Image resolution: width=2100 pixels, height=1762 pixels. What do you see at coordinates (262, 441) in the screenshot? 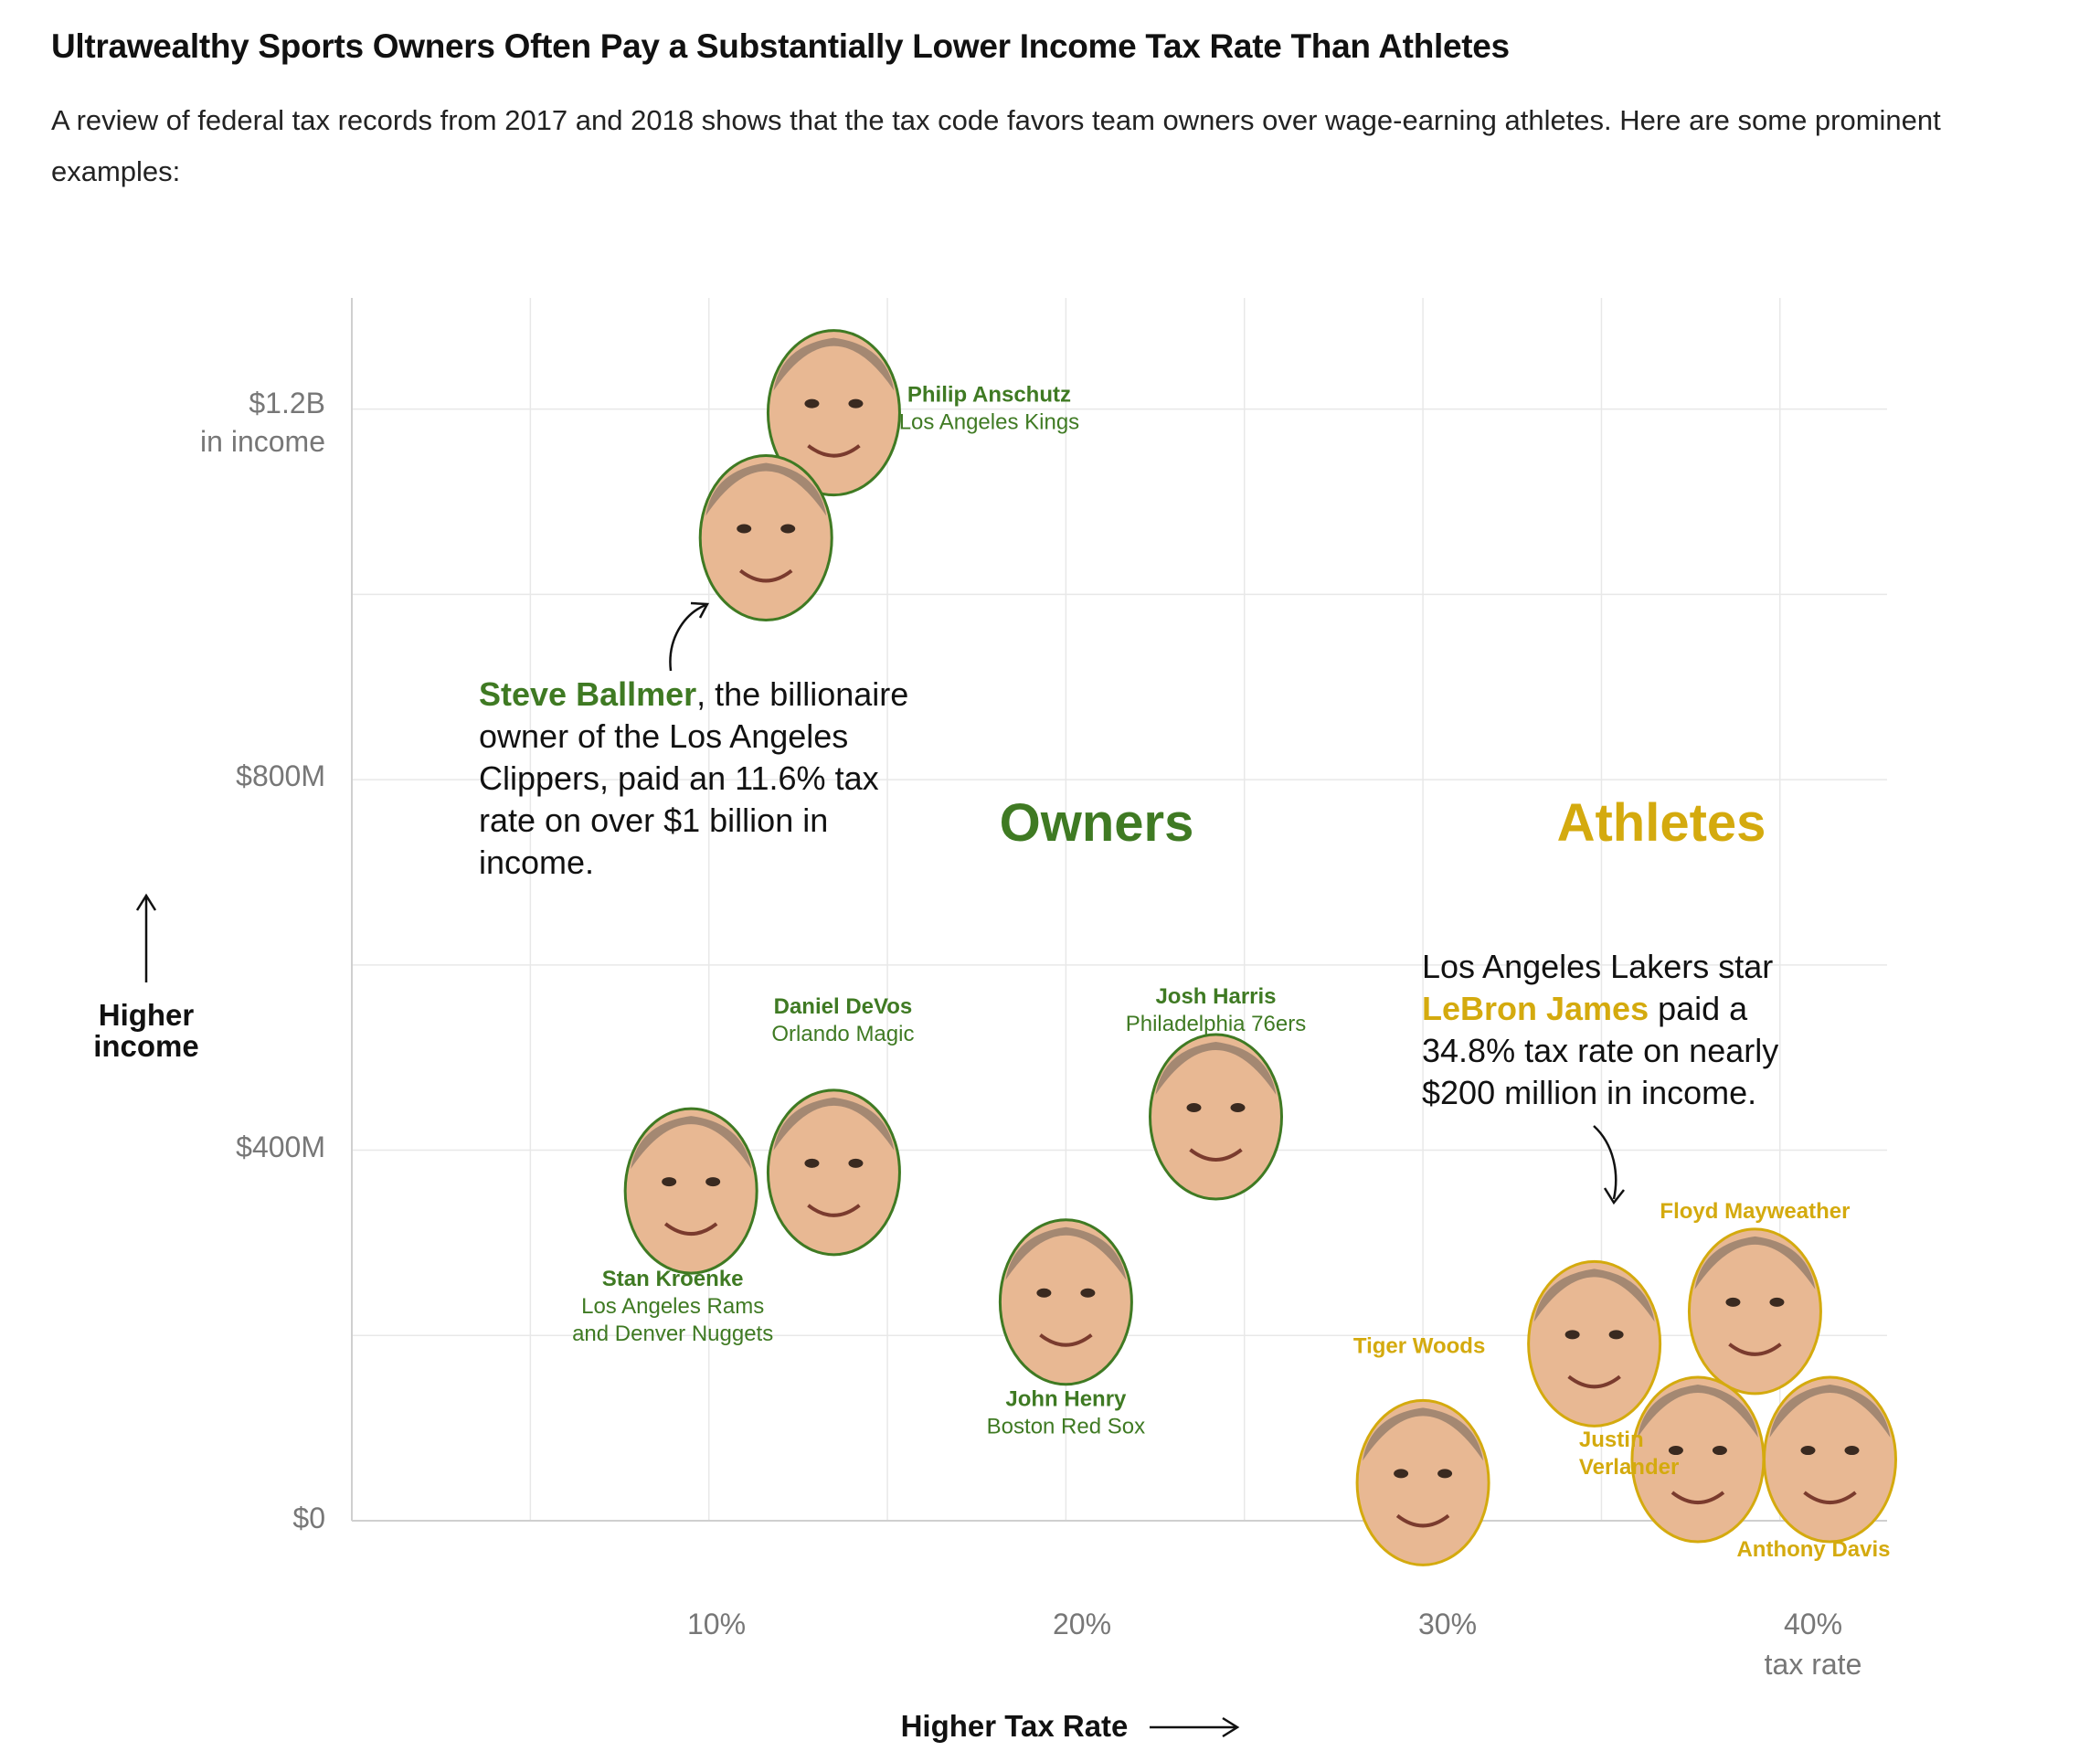
I see `y-unit-word: in income` at bounding box center [262, 441].